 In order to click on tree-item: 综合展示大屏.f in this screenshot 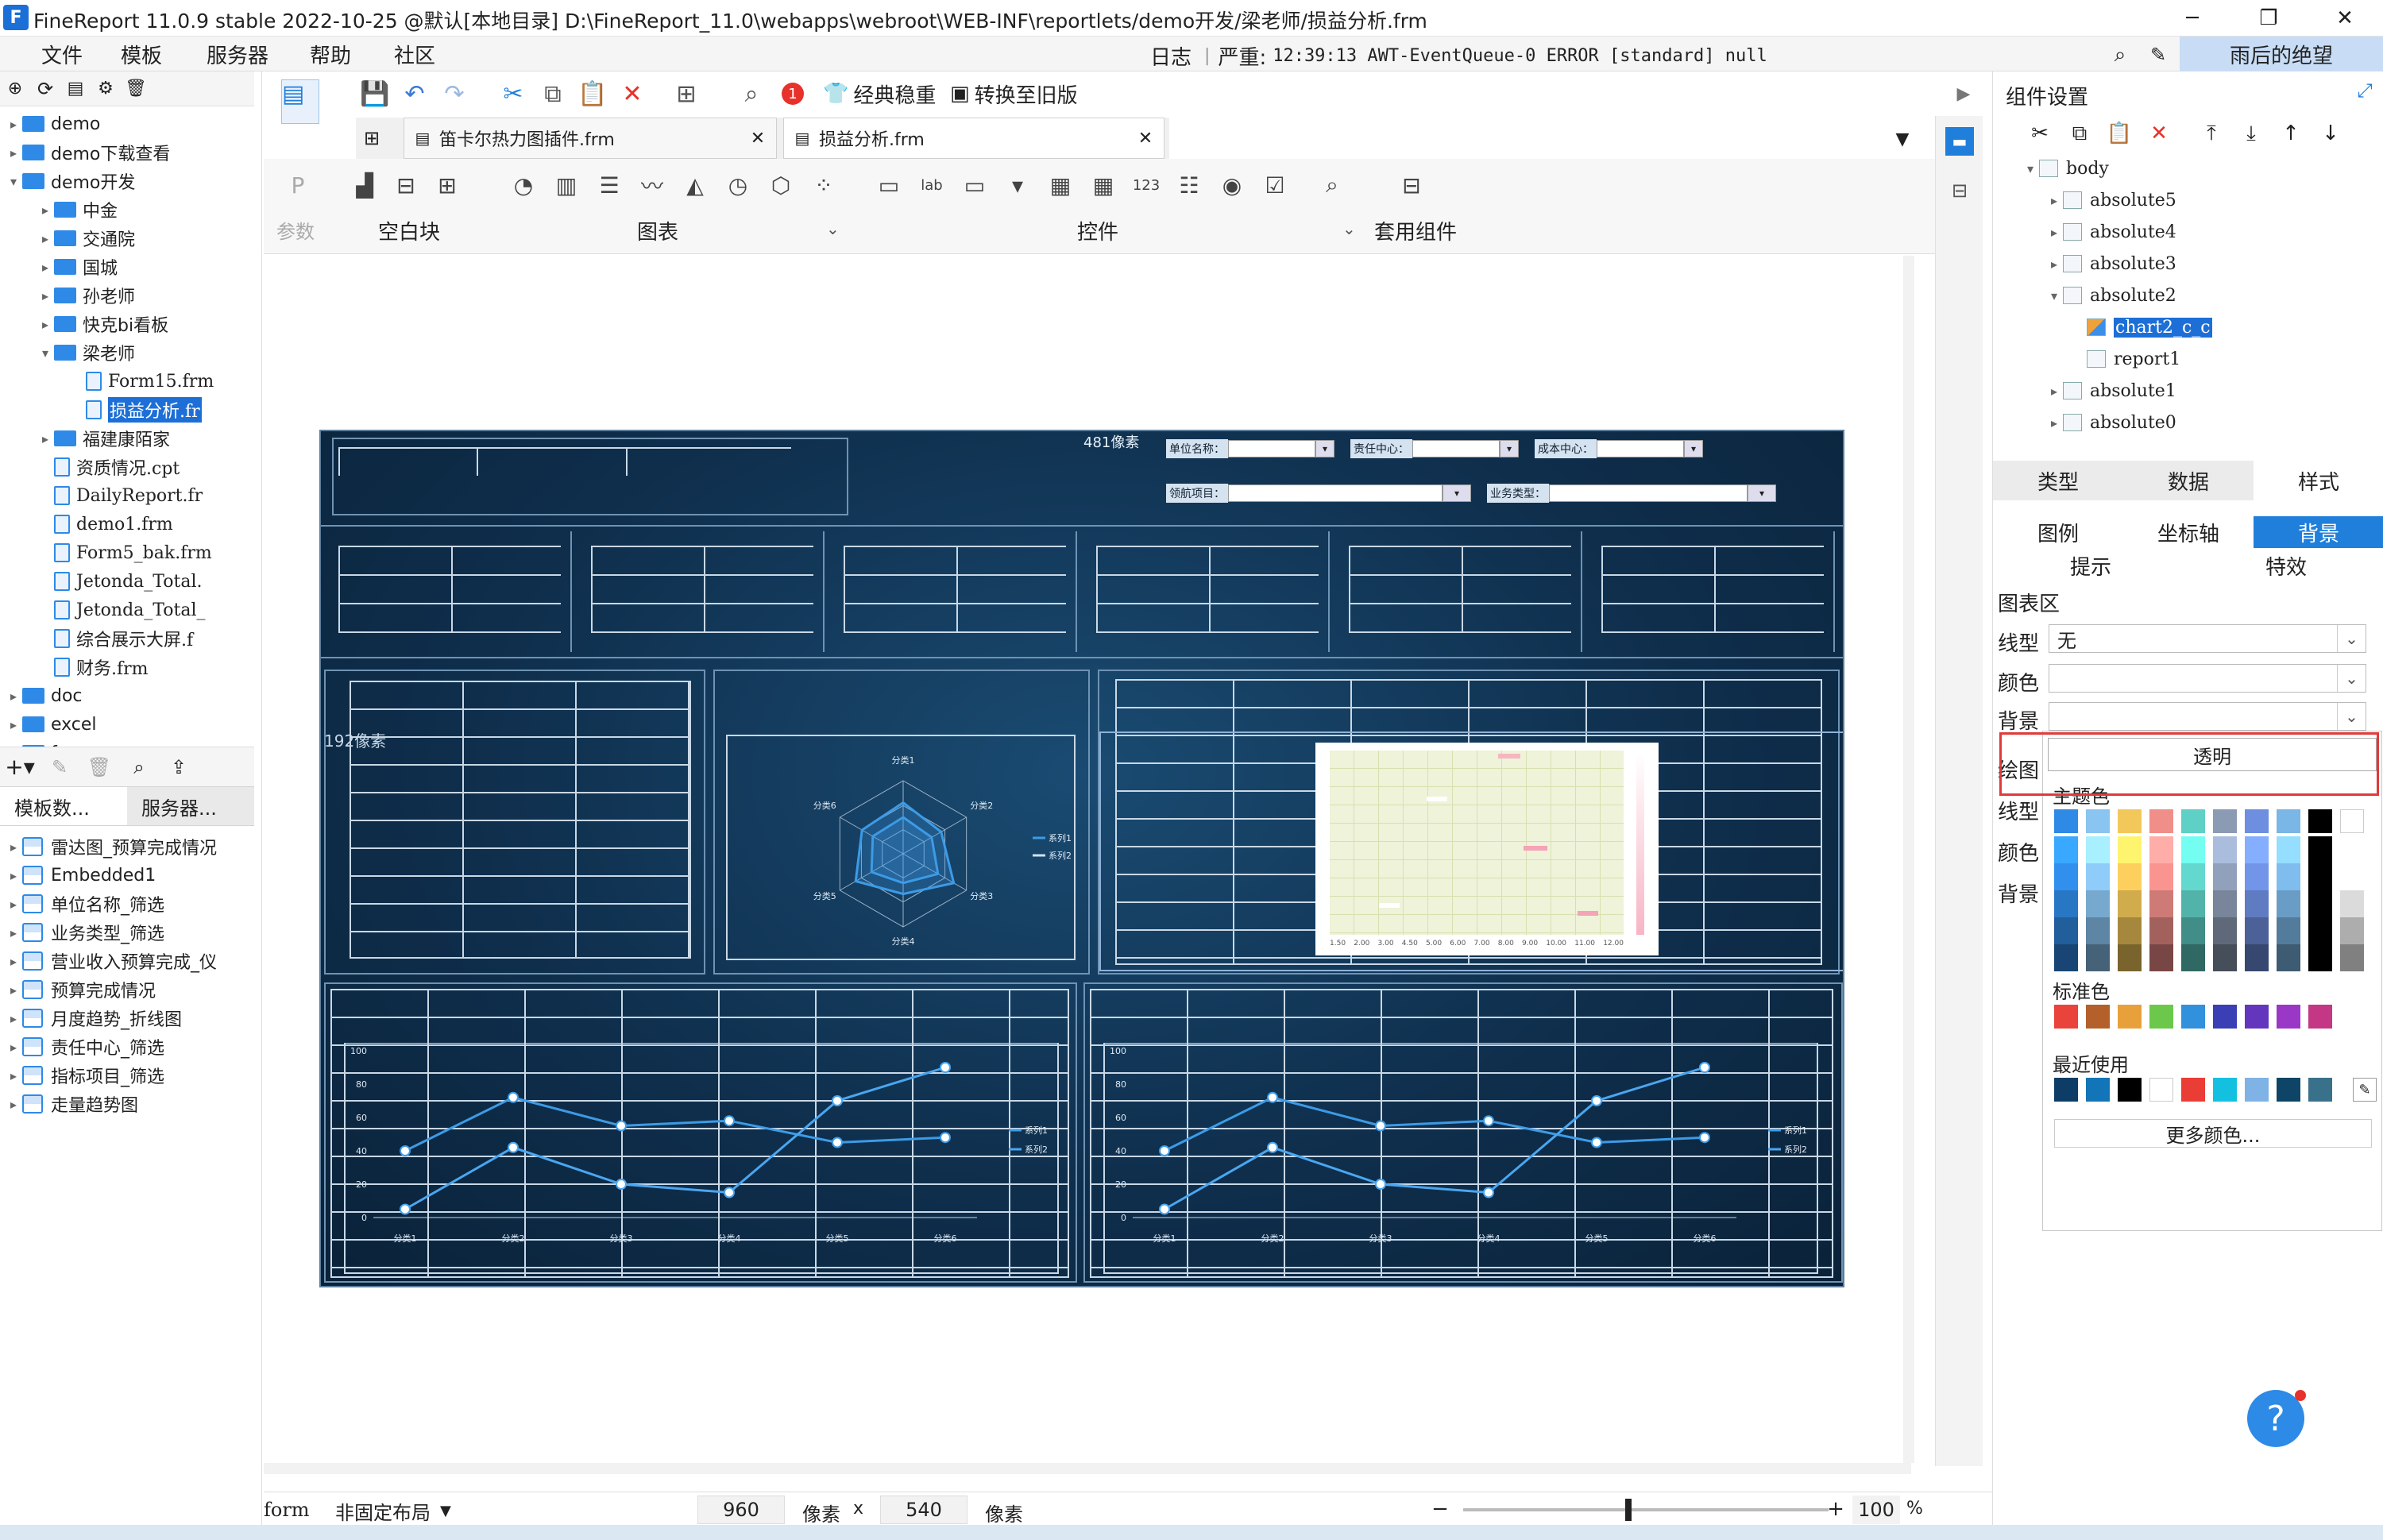, I will do `click(130, 638)`.